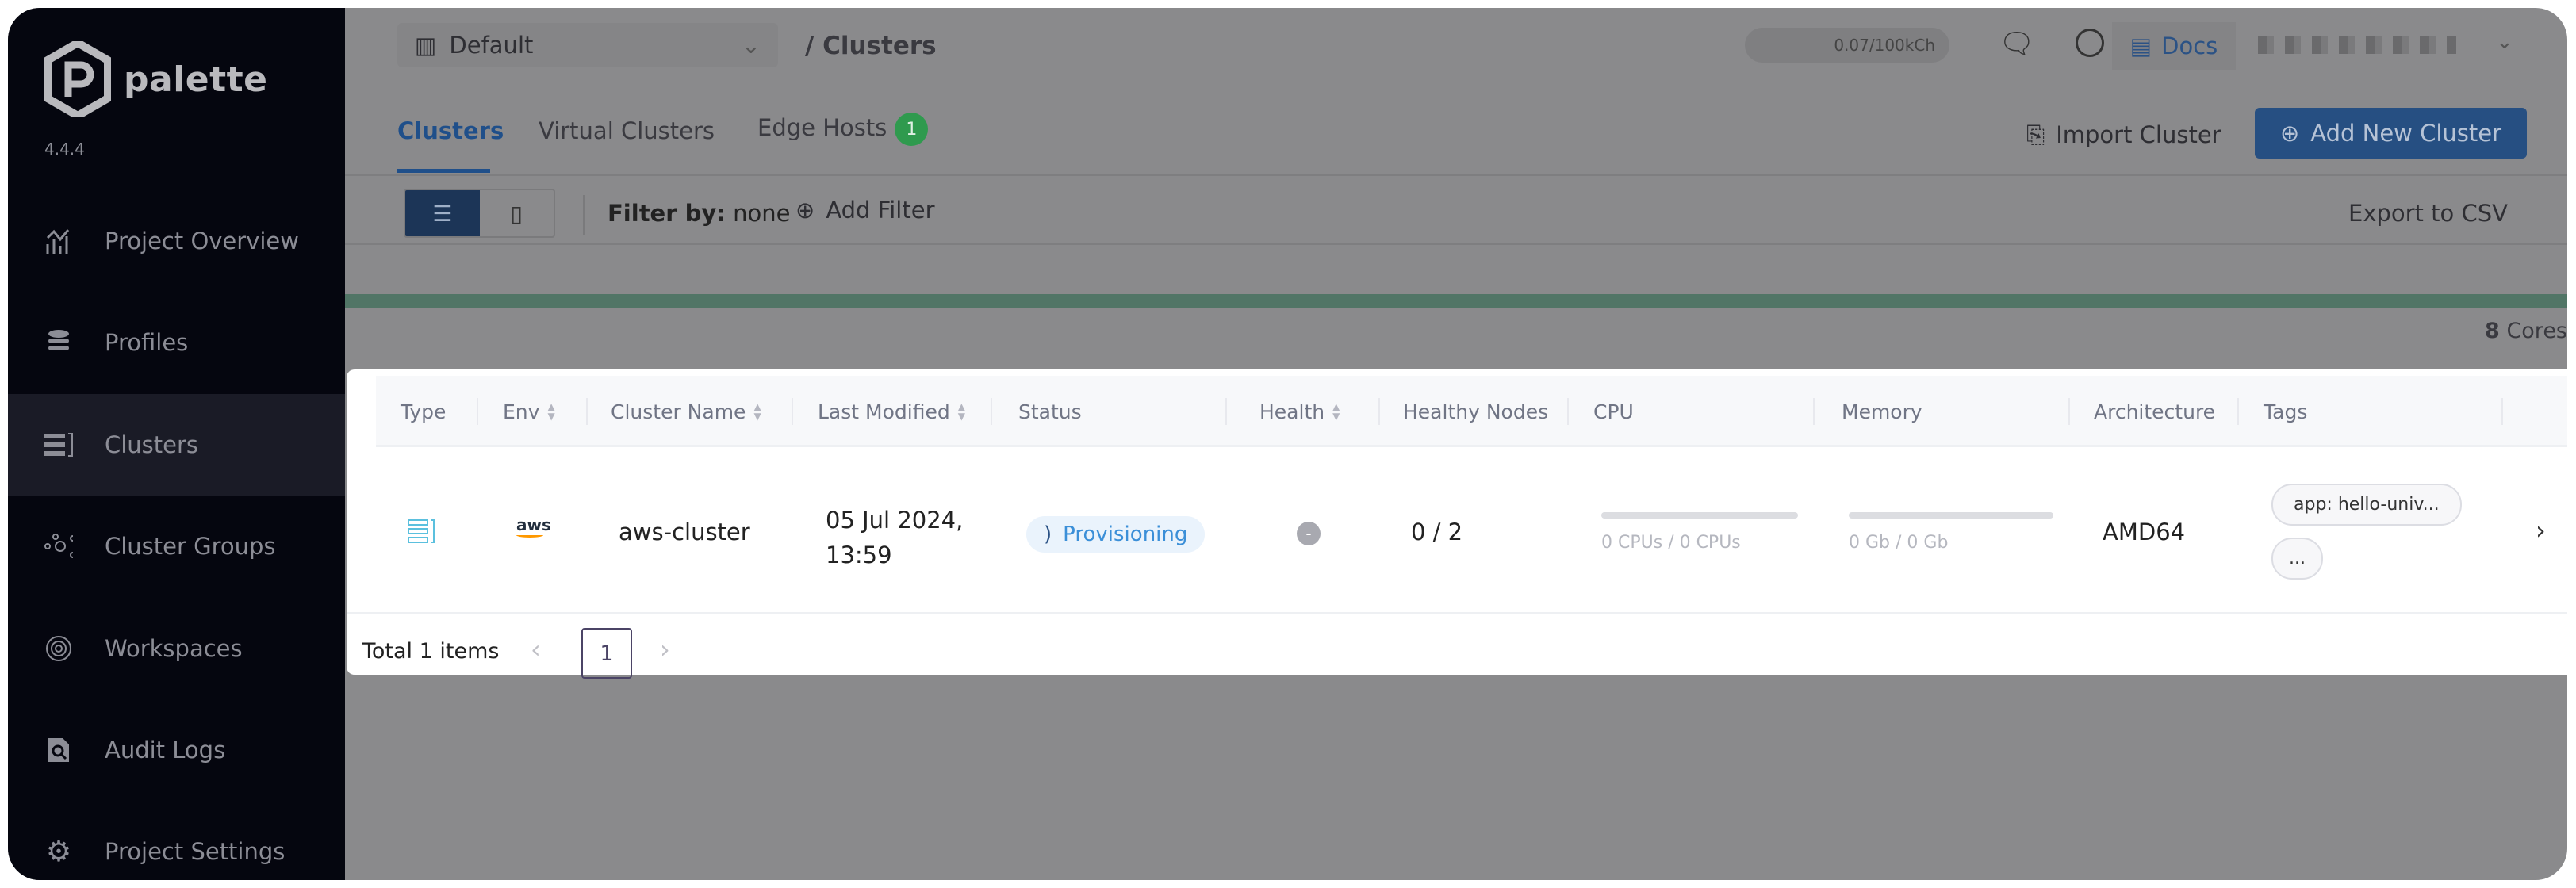  What do you see at coordinates (2428, 213) in the screenshot?
I see `export-csv-button: Export to CSV` at bounding box center [2428, 213].